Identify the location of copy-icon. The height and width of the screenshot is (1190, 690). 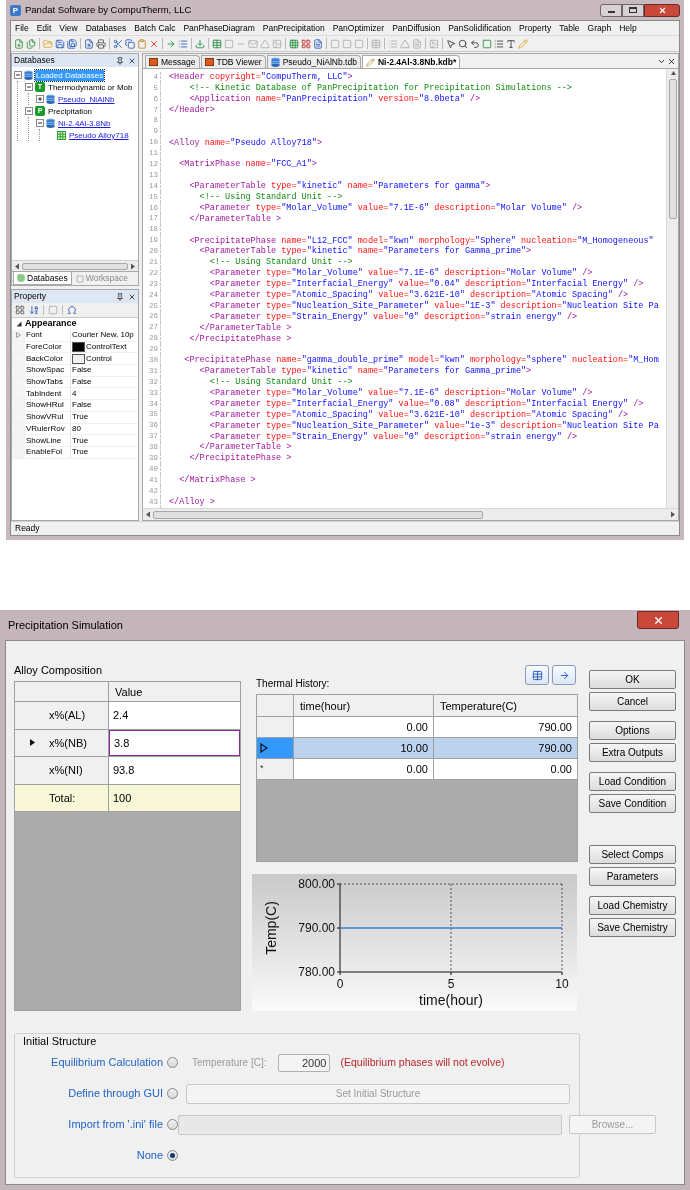
(130, 43).